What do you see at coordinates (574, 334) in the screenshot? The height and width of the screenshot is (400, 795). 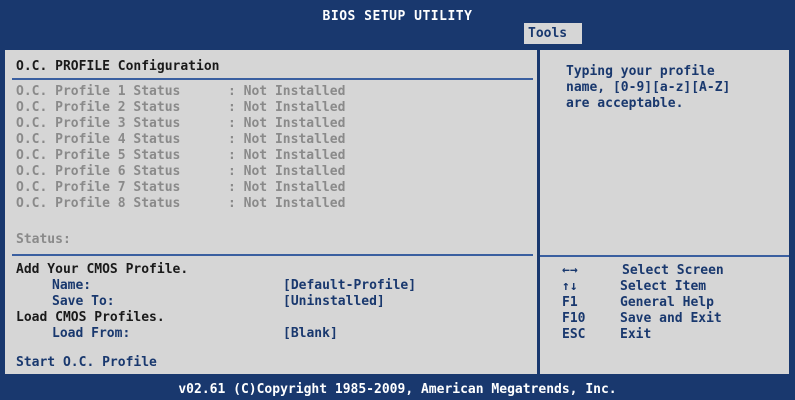 I see `key-help-key: ESC` at bounding box center [574, 334].